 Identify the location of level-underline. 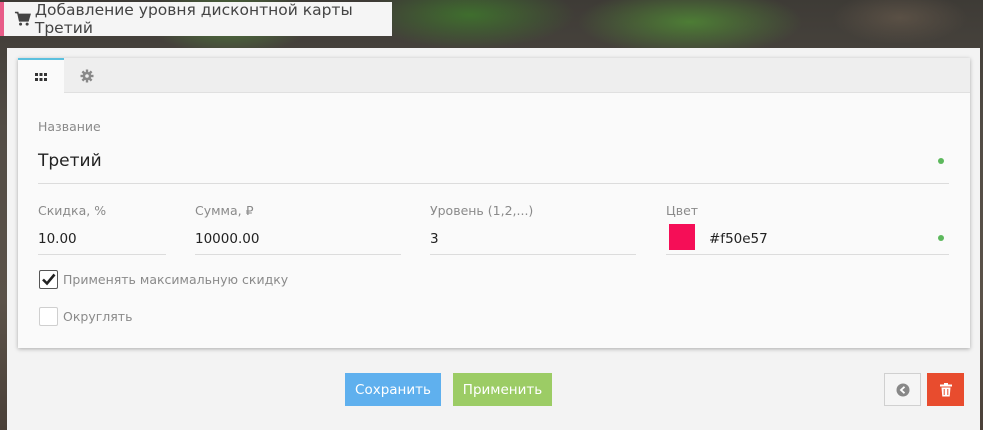
(533, 254).